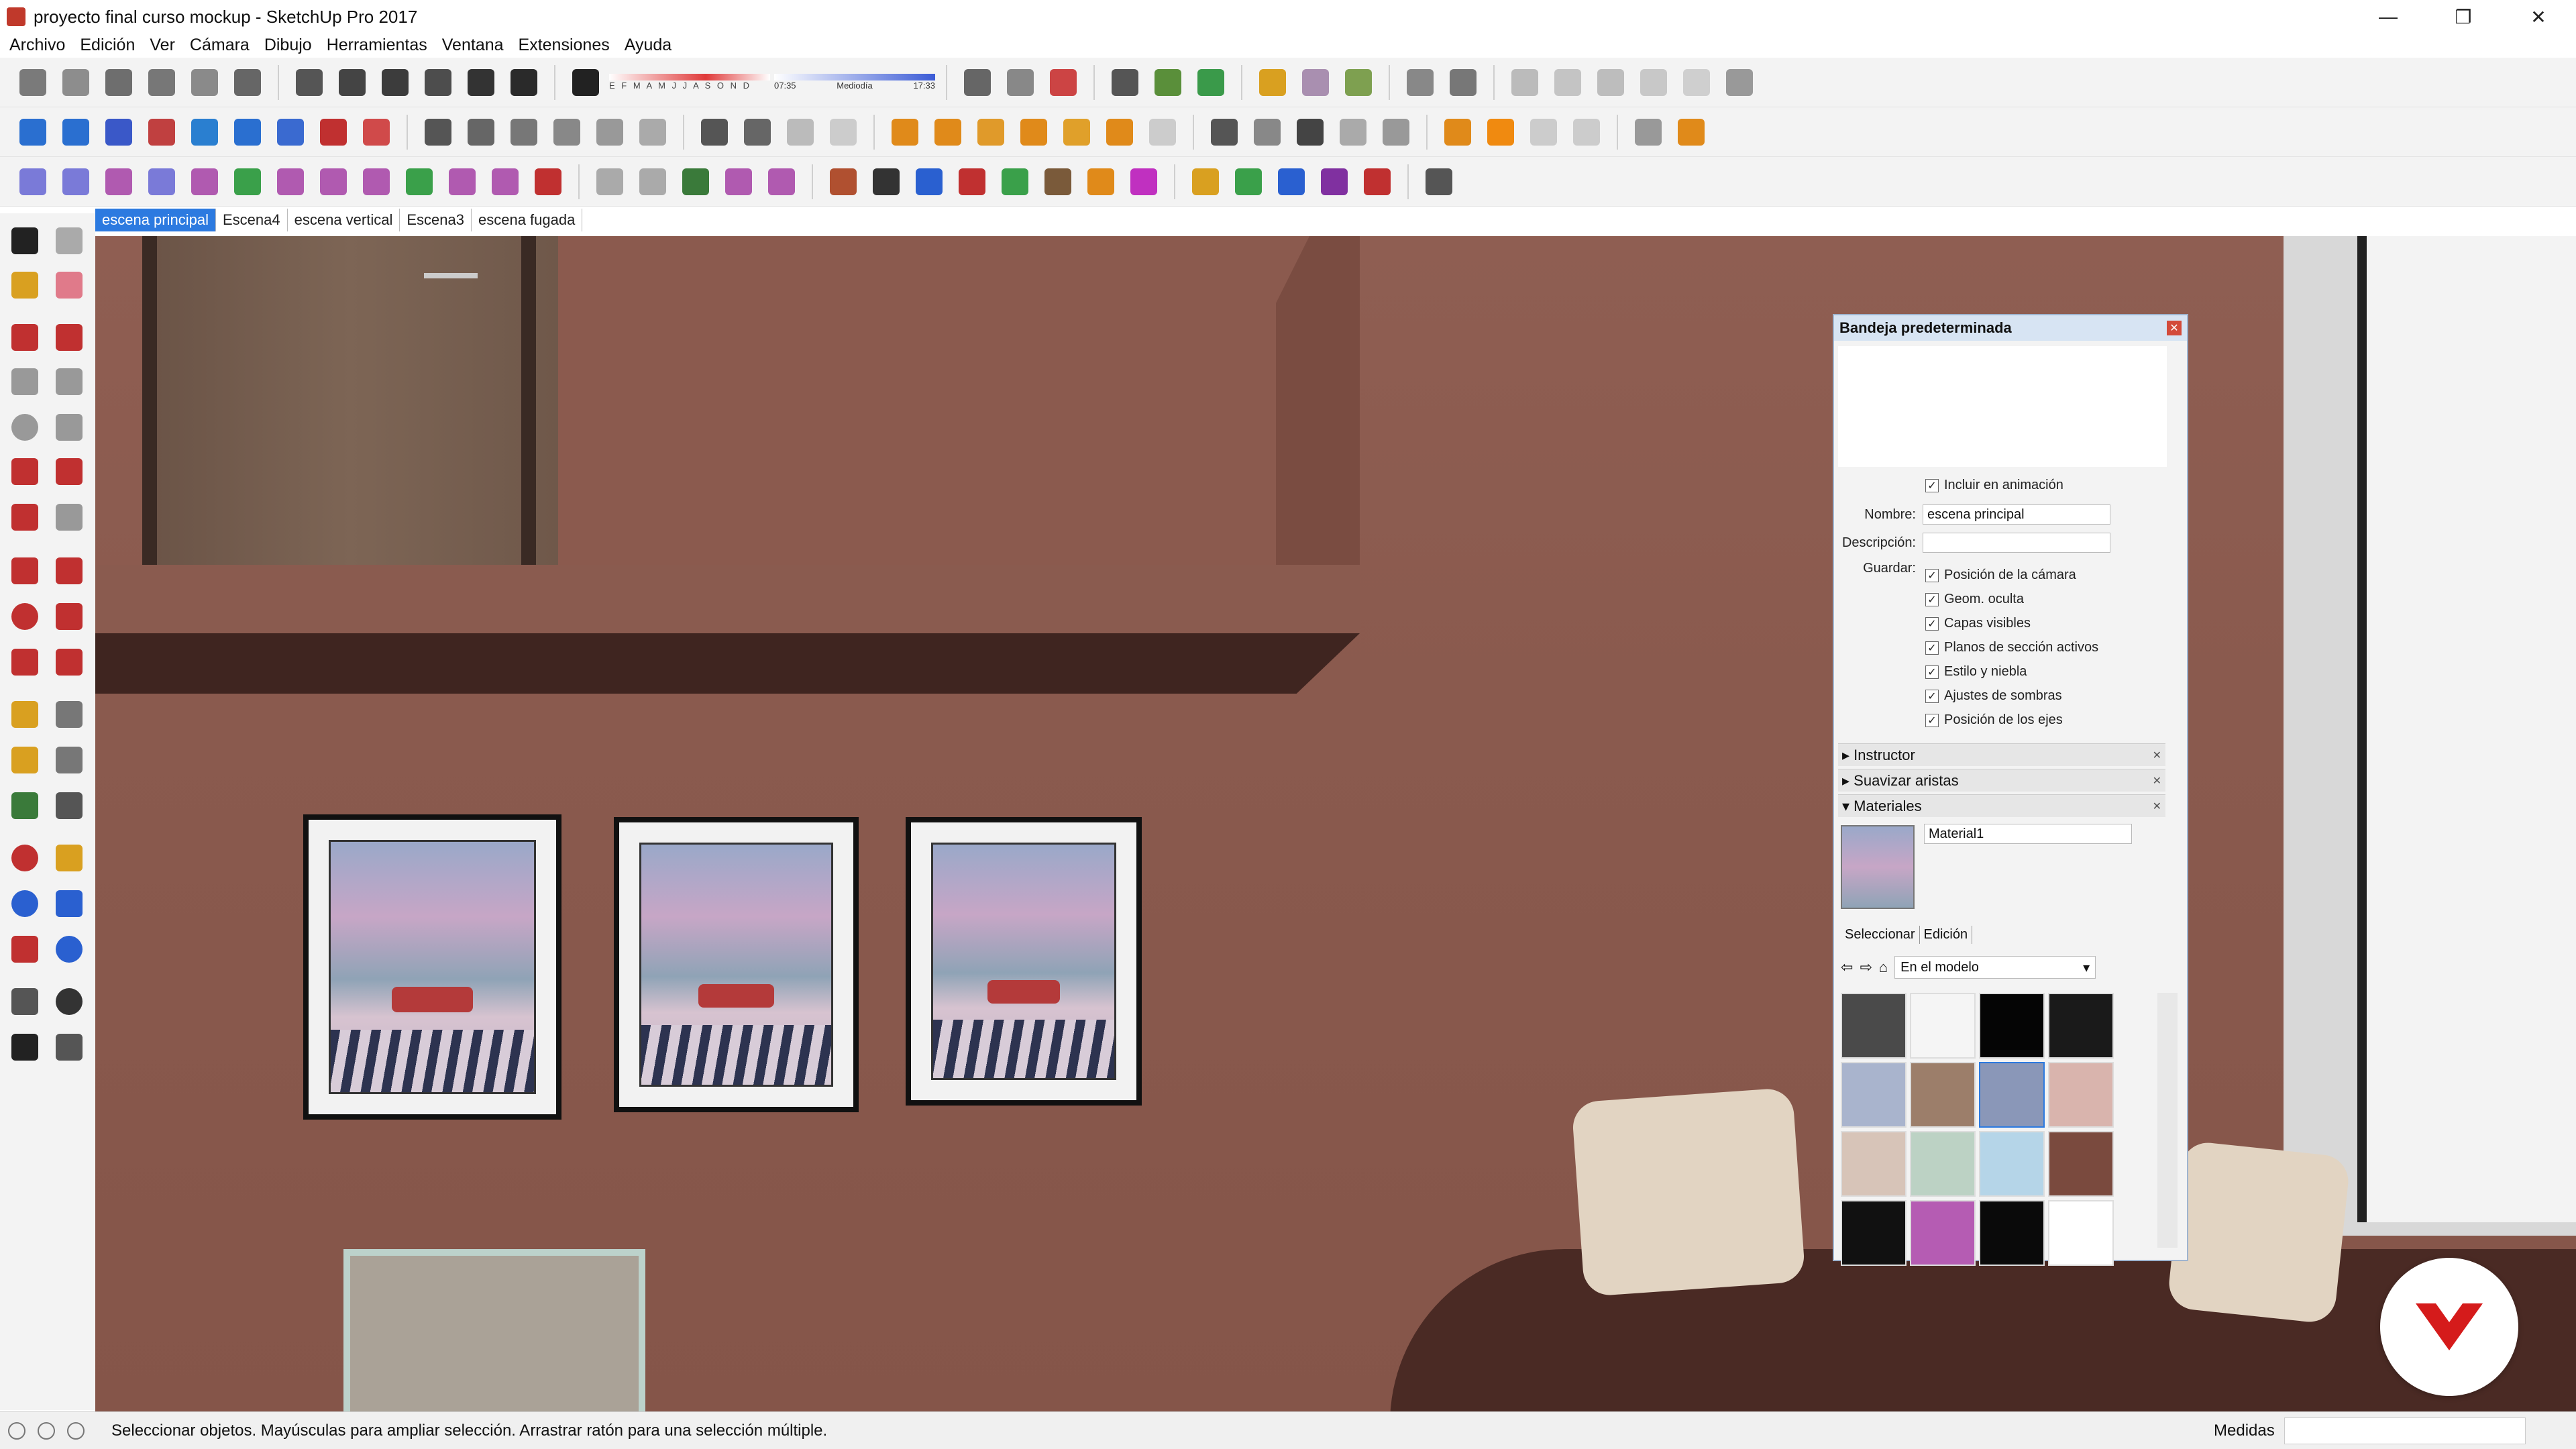  I want to click on minimize-button: —, so click(2388, 17).